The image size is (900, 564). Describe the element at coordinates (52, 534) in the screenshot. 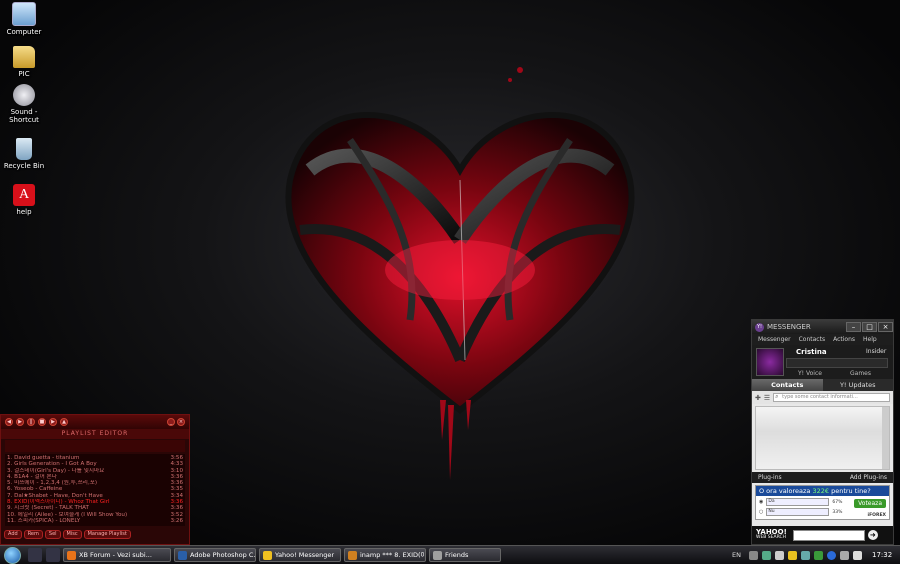

I see `playlist-sel-button: Sel` at that location.